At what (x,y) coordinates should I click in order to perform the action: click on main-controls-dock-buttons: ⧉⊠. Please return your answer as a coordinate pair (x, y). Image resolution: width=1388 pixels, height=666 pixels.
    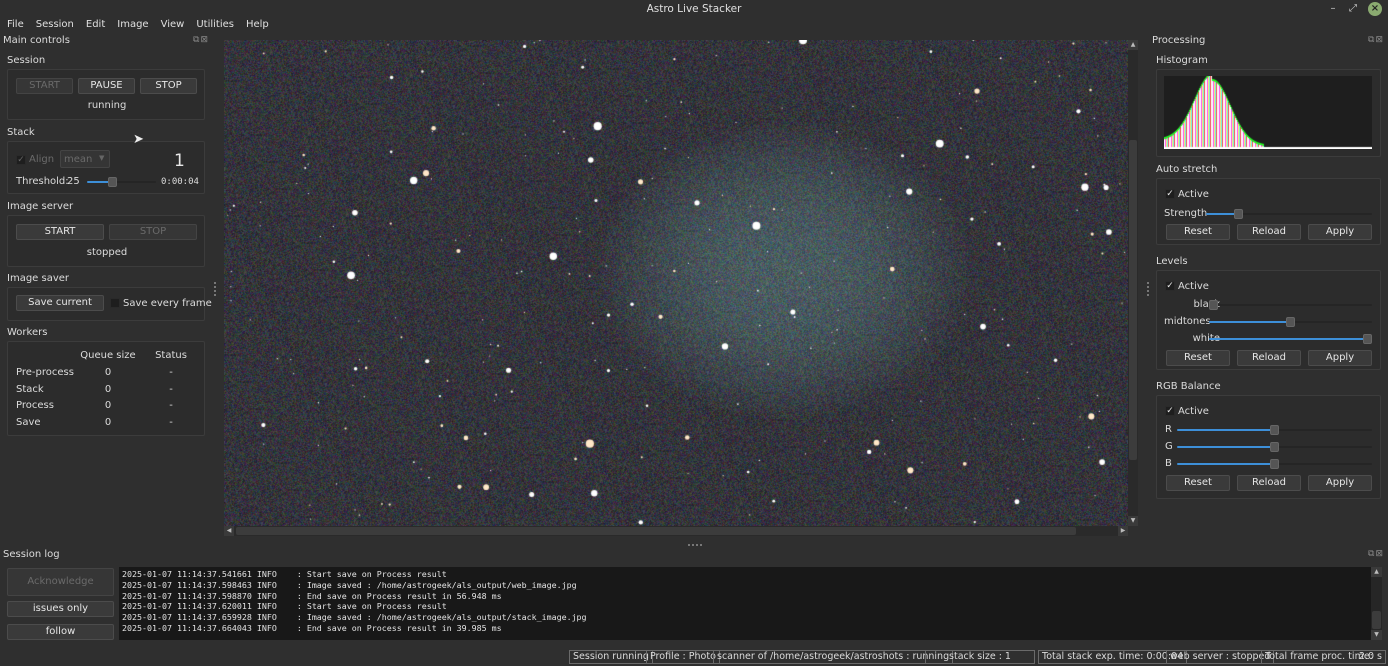
    Looking at the image, I should click on (201, 40).